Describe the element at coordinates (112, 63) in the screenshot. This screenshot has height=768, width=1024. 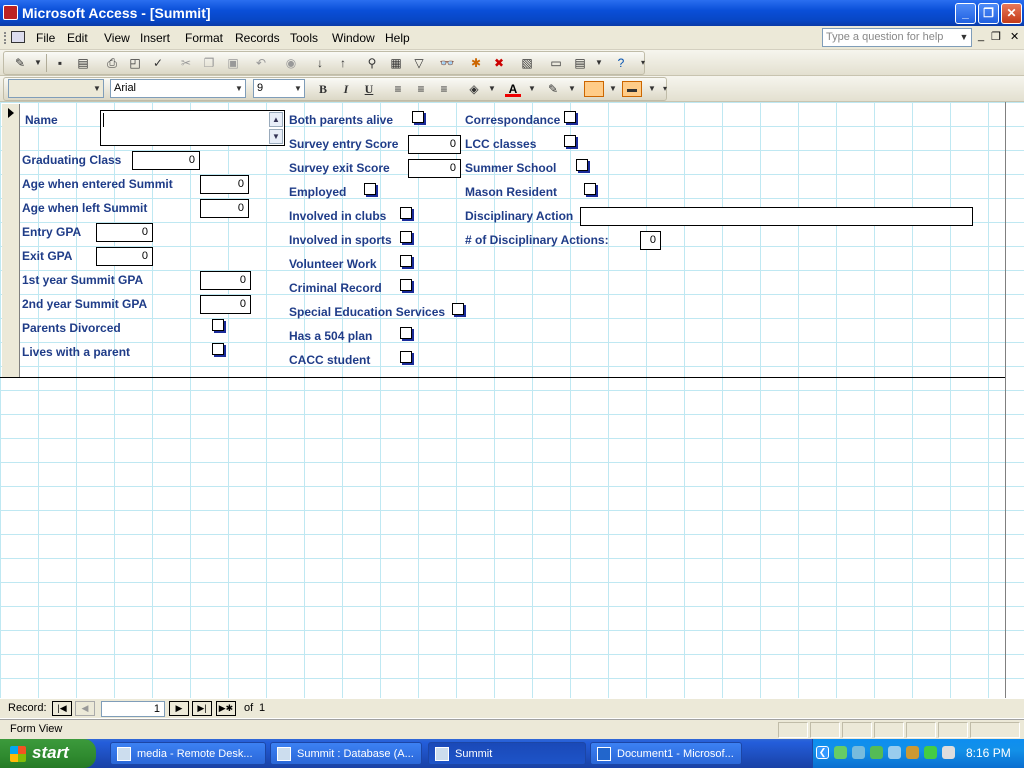
I see `print-icon: ⎙` at that location.